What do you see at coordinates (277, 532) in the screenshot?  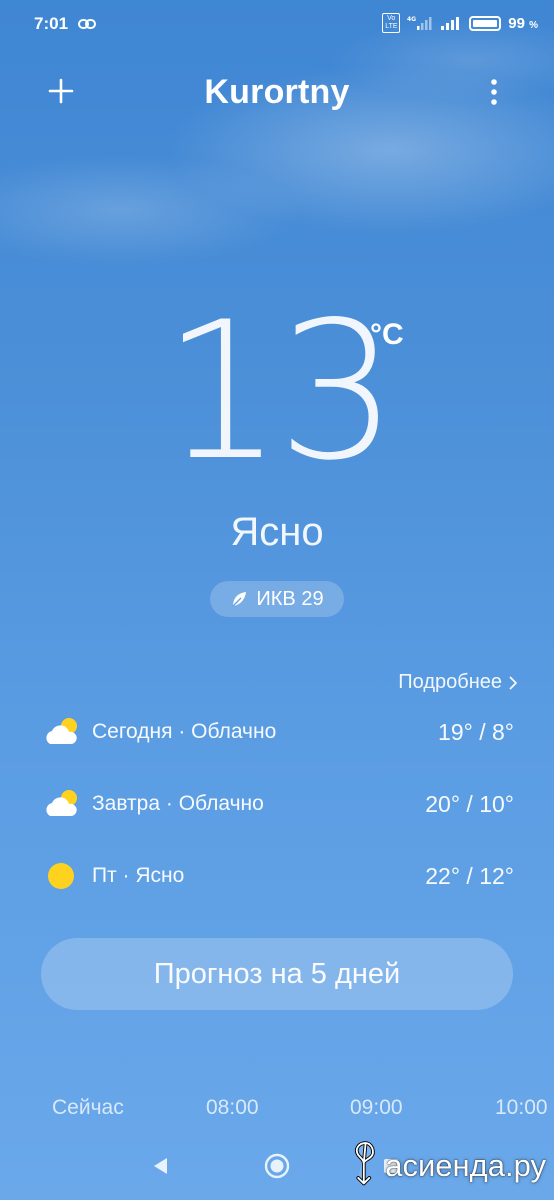 I see `current-condition: Ясно` at bounding box center [277, 532].